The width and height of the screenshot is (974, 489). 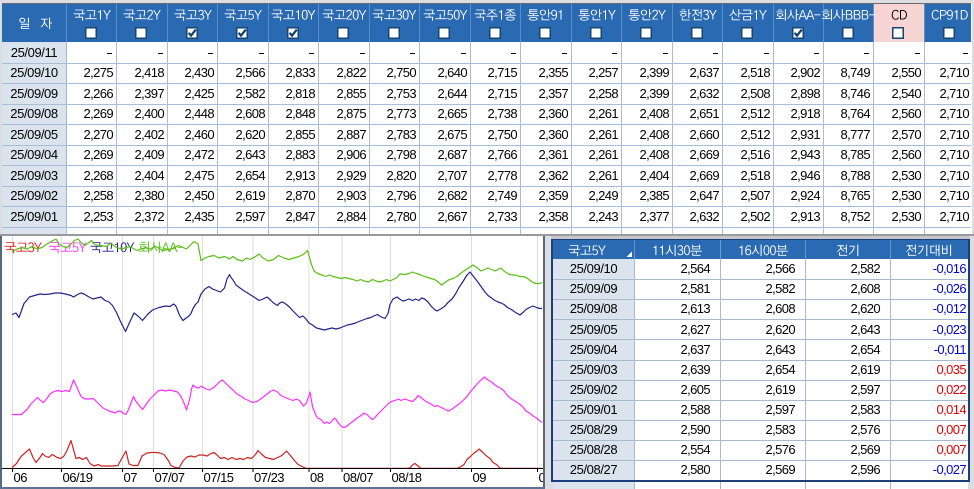 I want to click on svg-text: 07/07, so click(x=170, y=477).